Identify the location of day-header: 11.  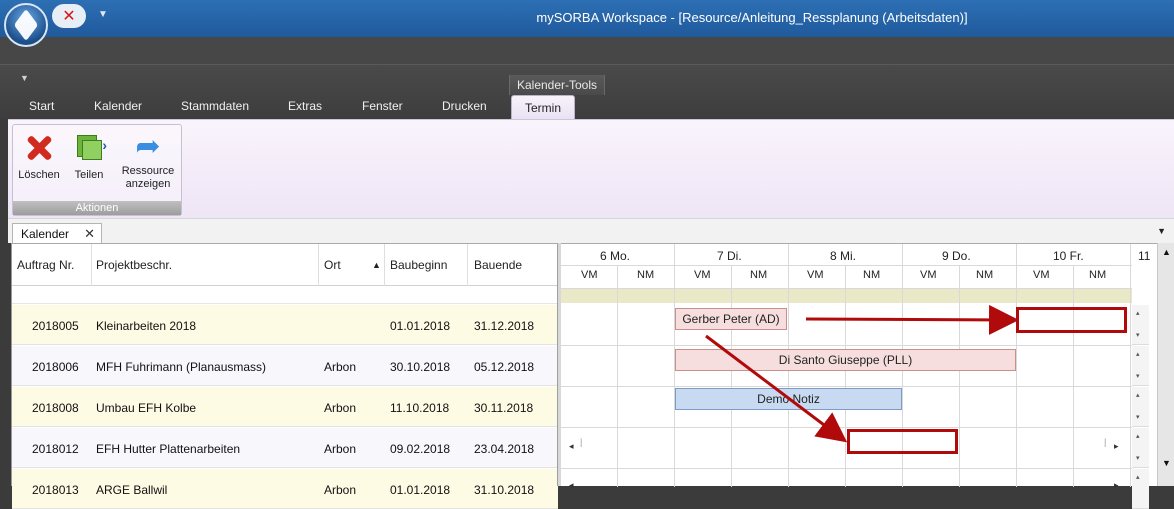
(1144, 256).